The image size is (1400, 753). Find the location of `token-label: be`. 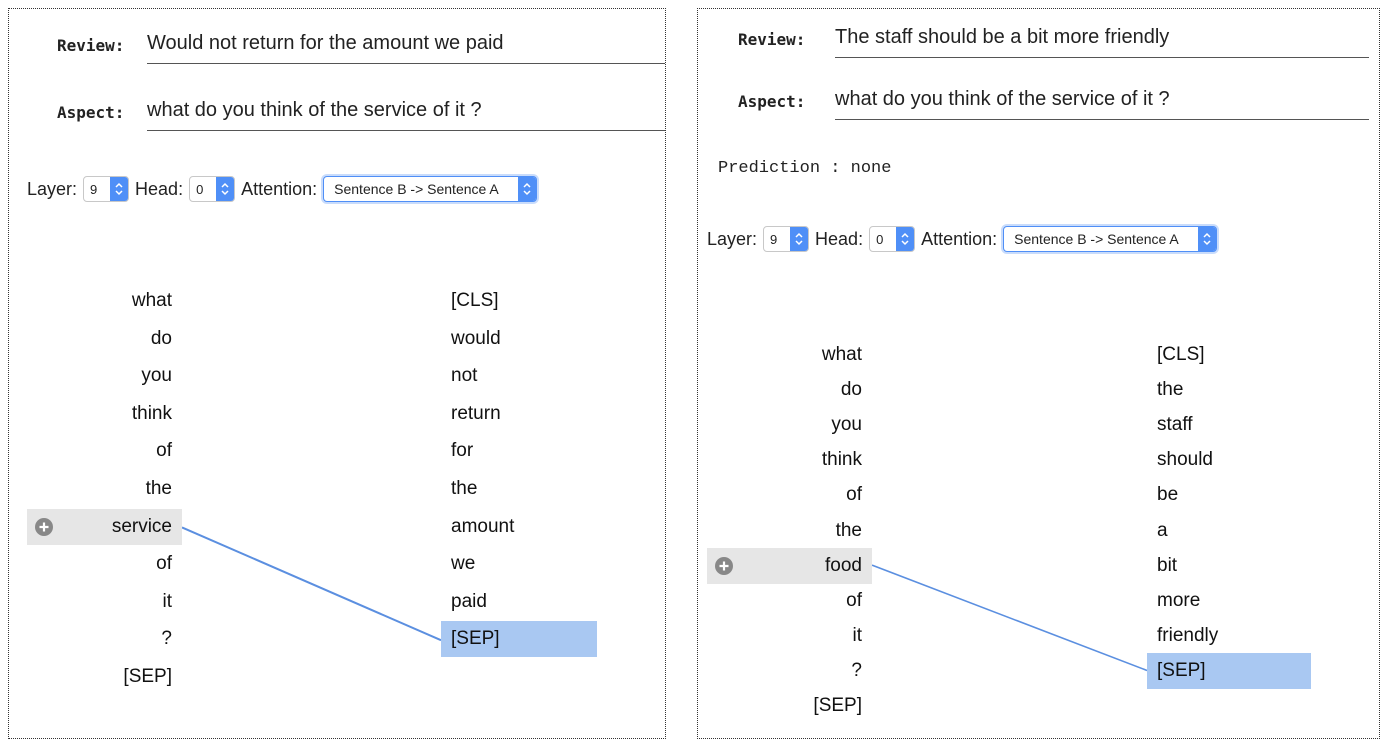

token-label: be is located at coordinates (1168, 495).